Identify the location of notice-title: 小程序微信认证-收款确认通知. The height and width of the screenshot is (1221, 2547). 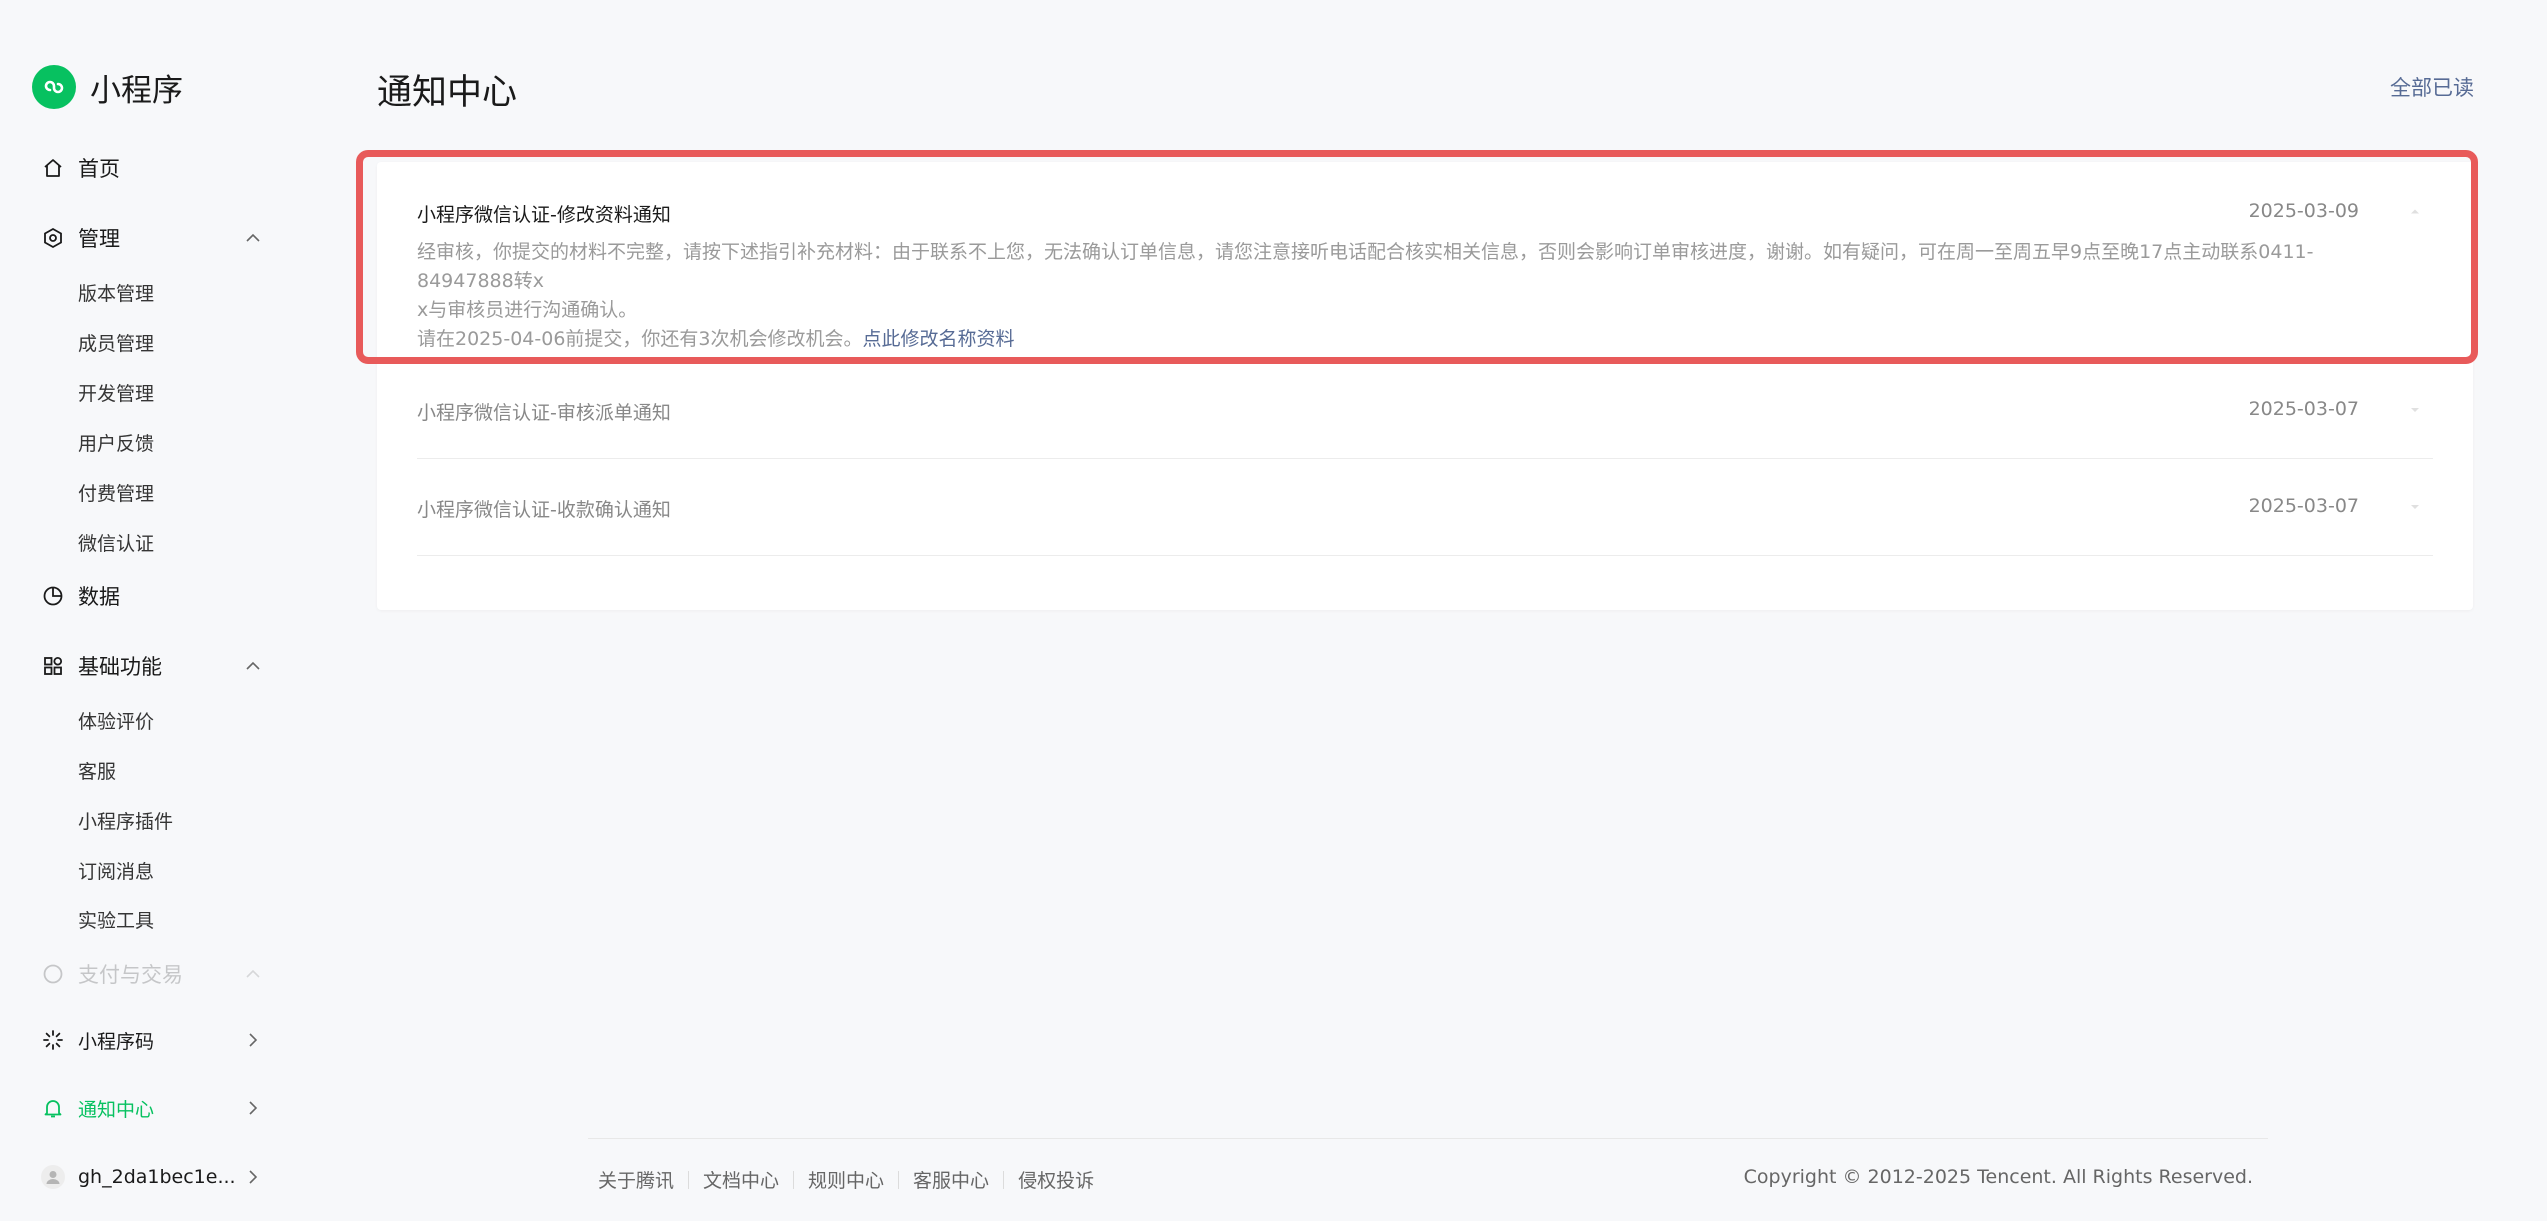
(544, 510).